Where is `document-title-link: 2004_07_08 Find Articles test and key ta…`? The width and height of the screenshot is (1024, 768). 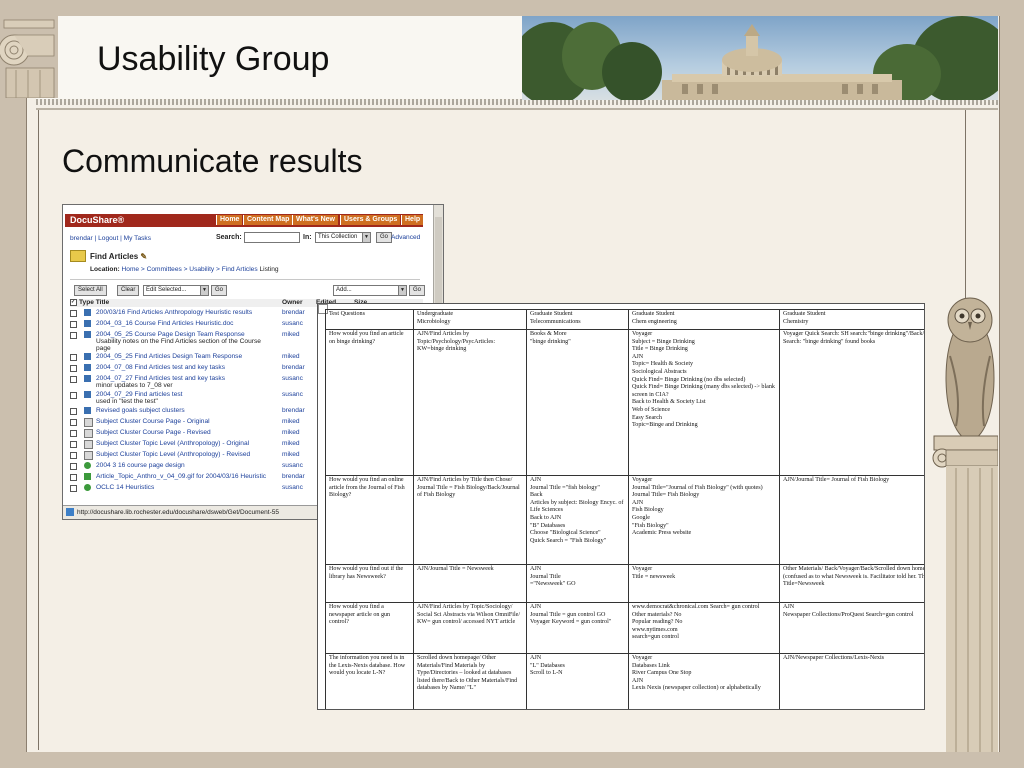 document-title-link: 2004_07_08 Find Articles test and key ta… is located at coordinates (160, 367).